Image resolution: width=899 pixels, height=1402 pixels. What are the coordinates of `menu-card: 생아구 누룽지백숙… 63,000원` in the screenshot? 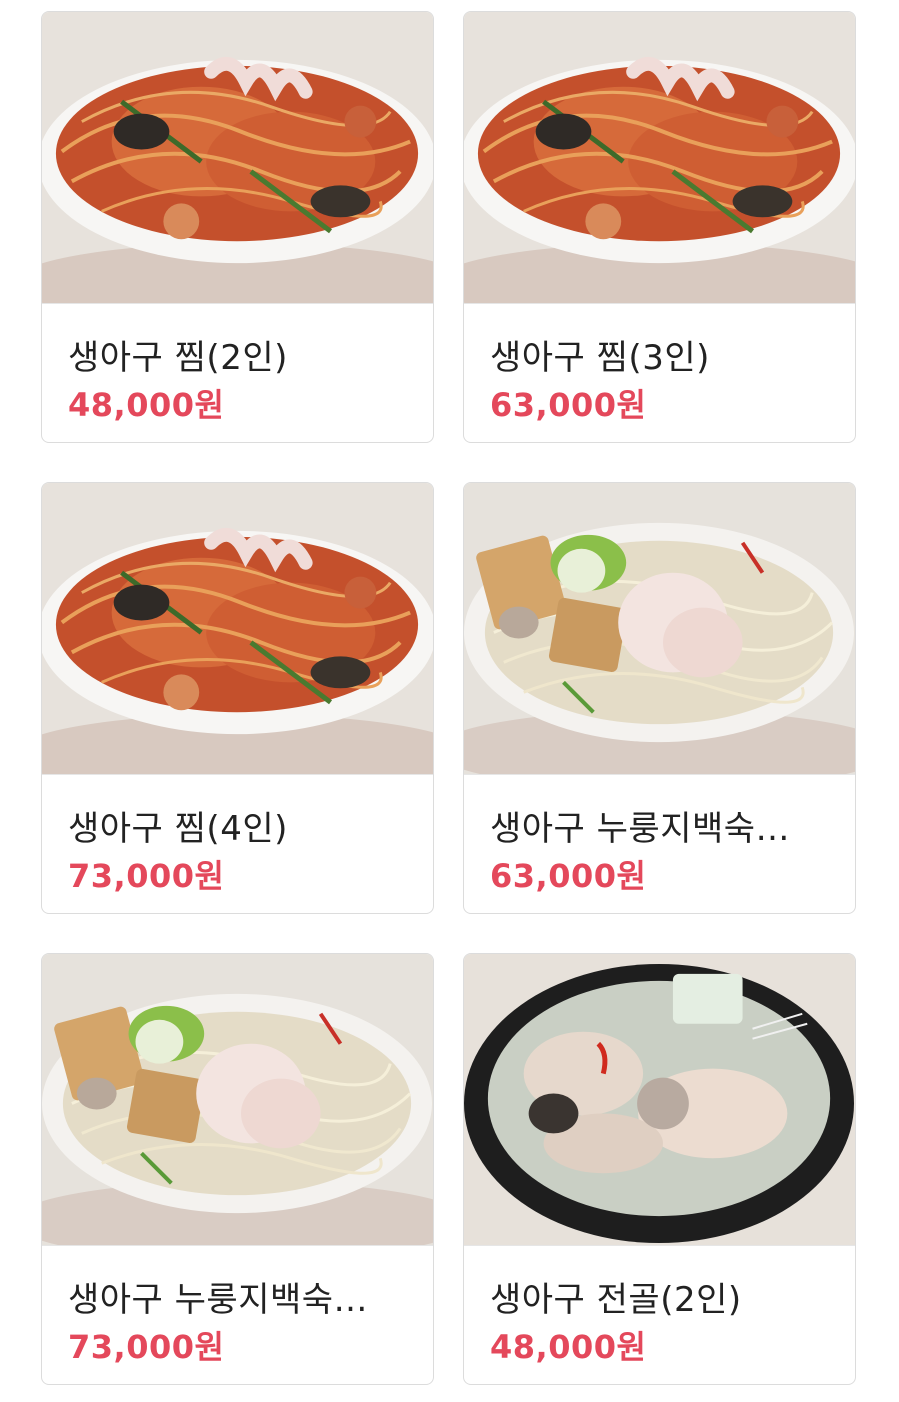 It's located at (659, 698).